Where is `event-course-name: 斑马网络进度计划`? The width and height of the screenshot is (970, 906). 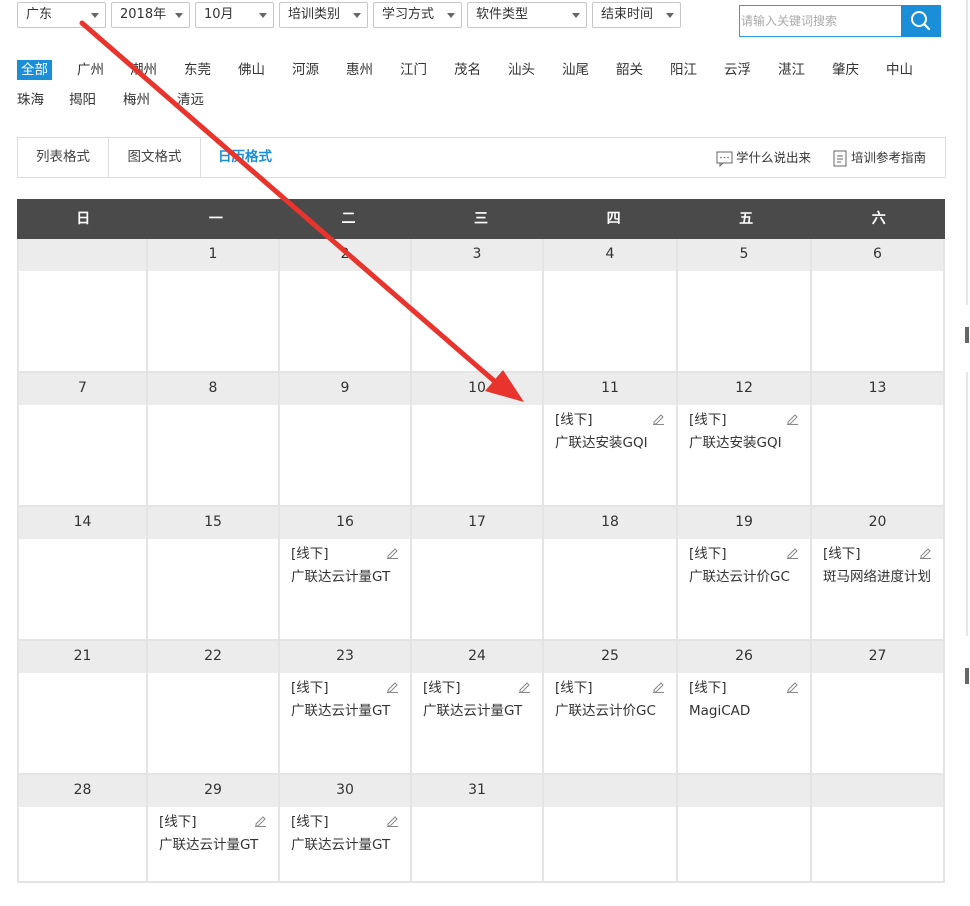
event-course-name: 斑马网络进度计划 is located at coordinates (883, 577).